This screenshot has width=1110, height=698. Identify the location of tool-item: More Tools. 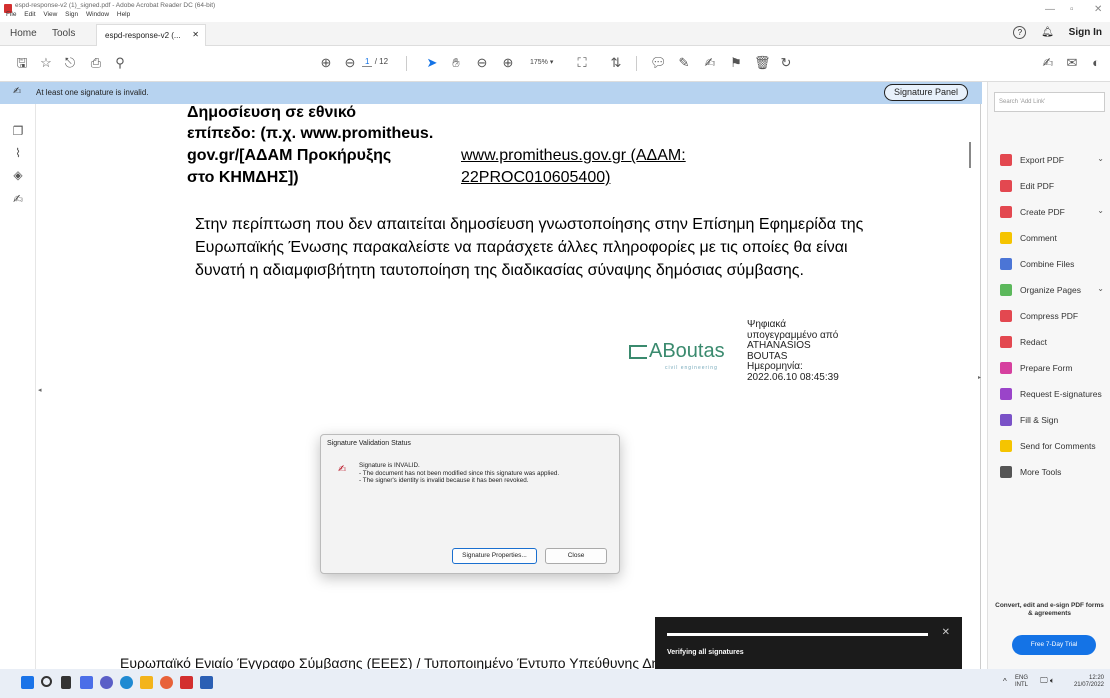
(1054, 472).